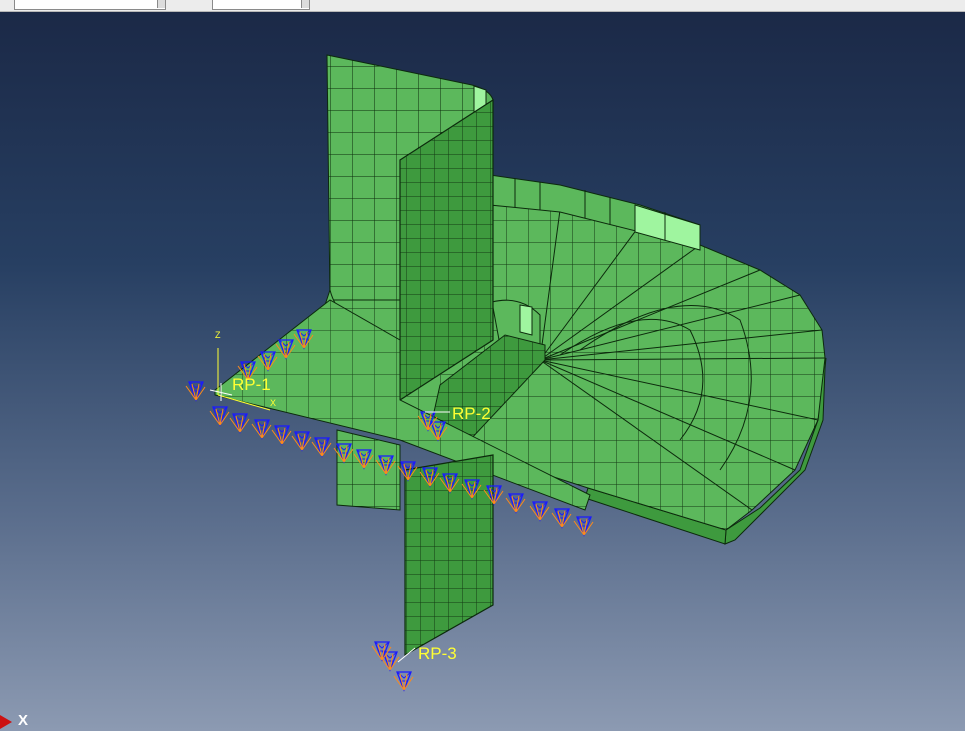  I want to click on csys-x-label: X, so click(273, 403).